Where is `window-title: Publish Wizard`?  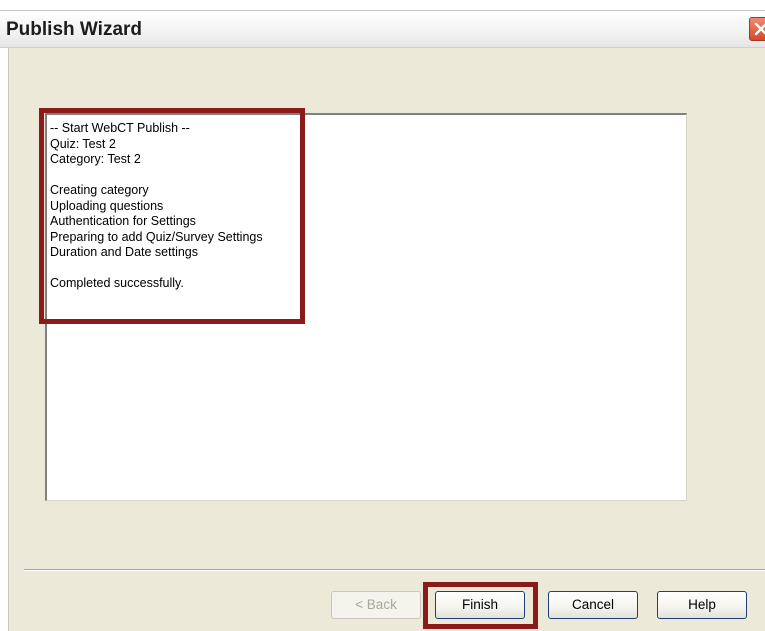
window-title: Publish Wizard is located at coordinates (74, 29).